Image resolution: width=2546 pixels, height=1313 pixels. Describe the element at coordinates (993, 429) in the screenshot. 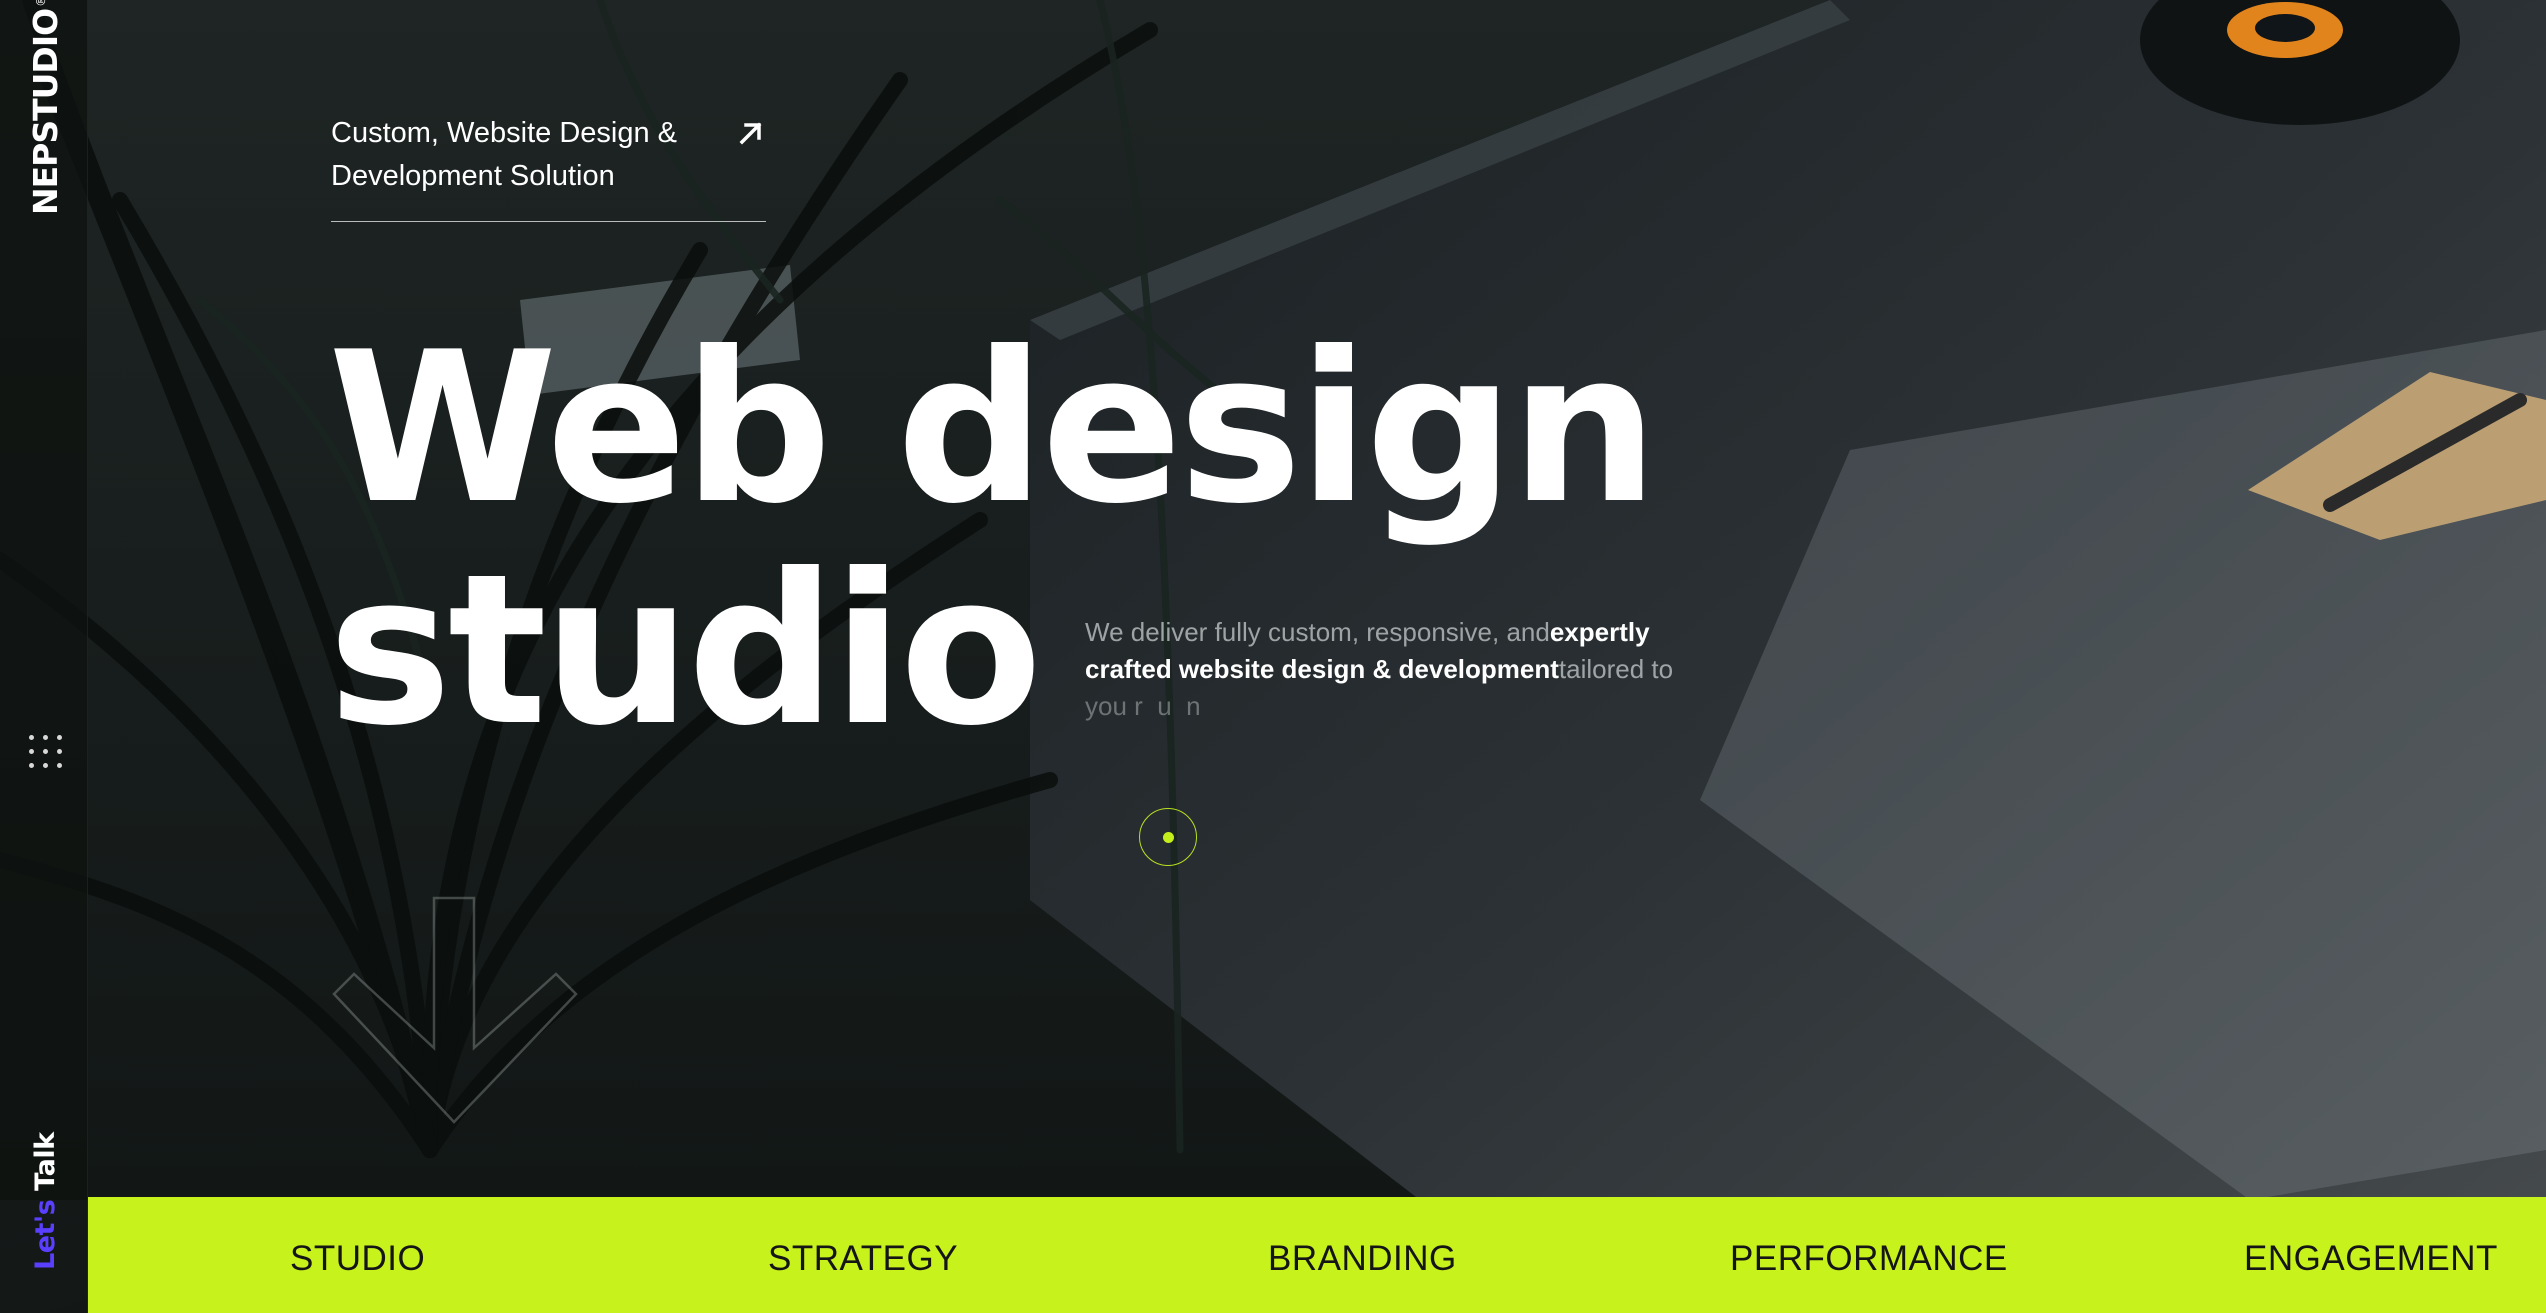

I see `hero-title-line1: Web design` at that location.